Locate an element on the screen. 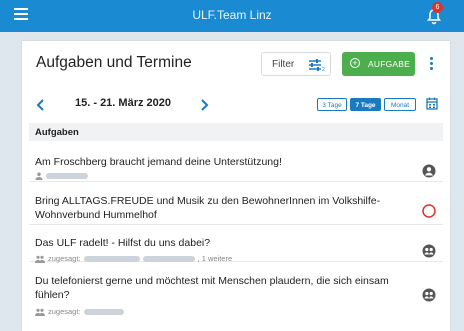 Image resolution: width=464 pixels, height=331 pixels. app-title: ULF.Team Linz is located at coordinates (232, 15).